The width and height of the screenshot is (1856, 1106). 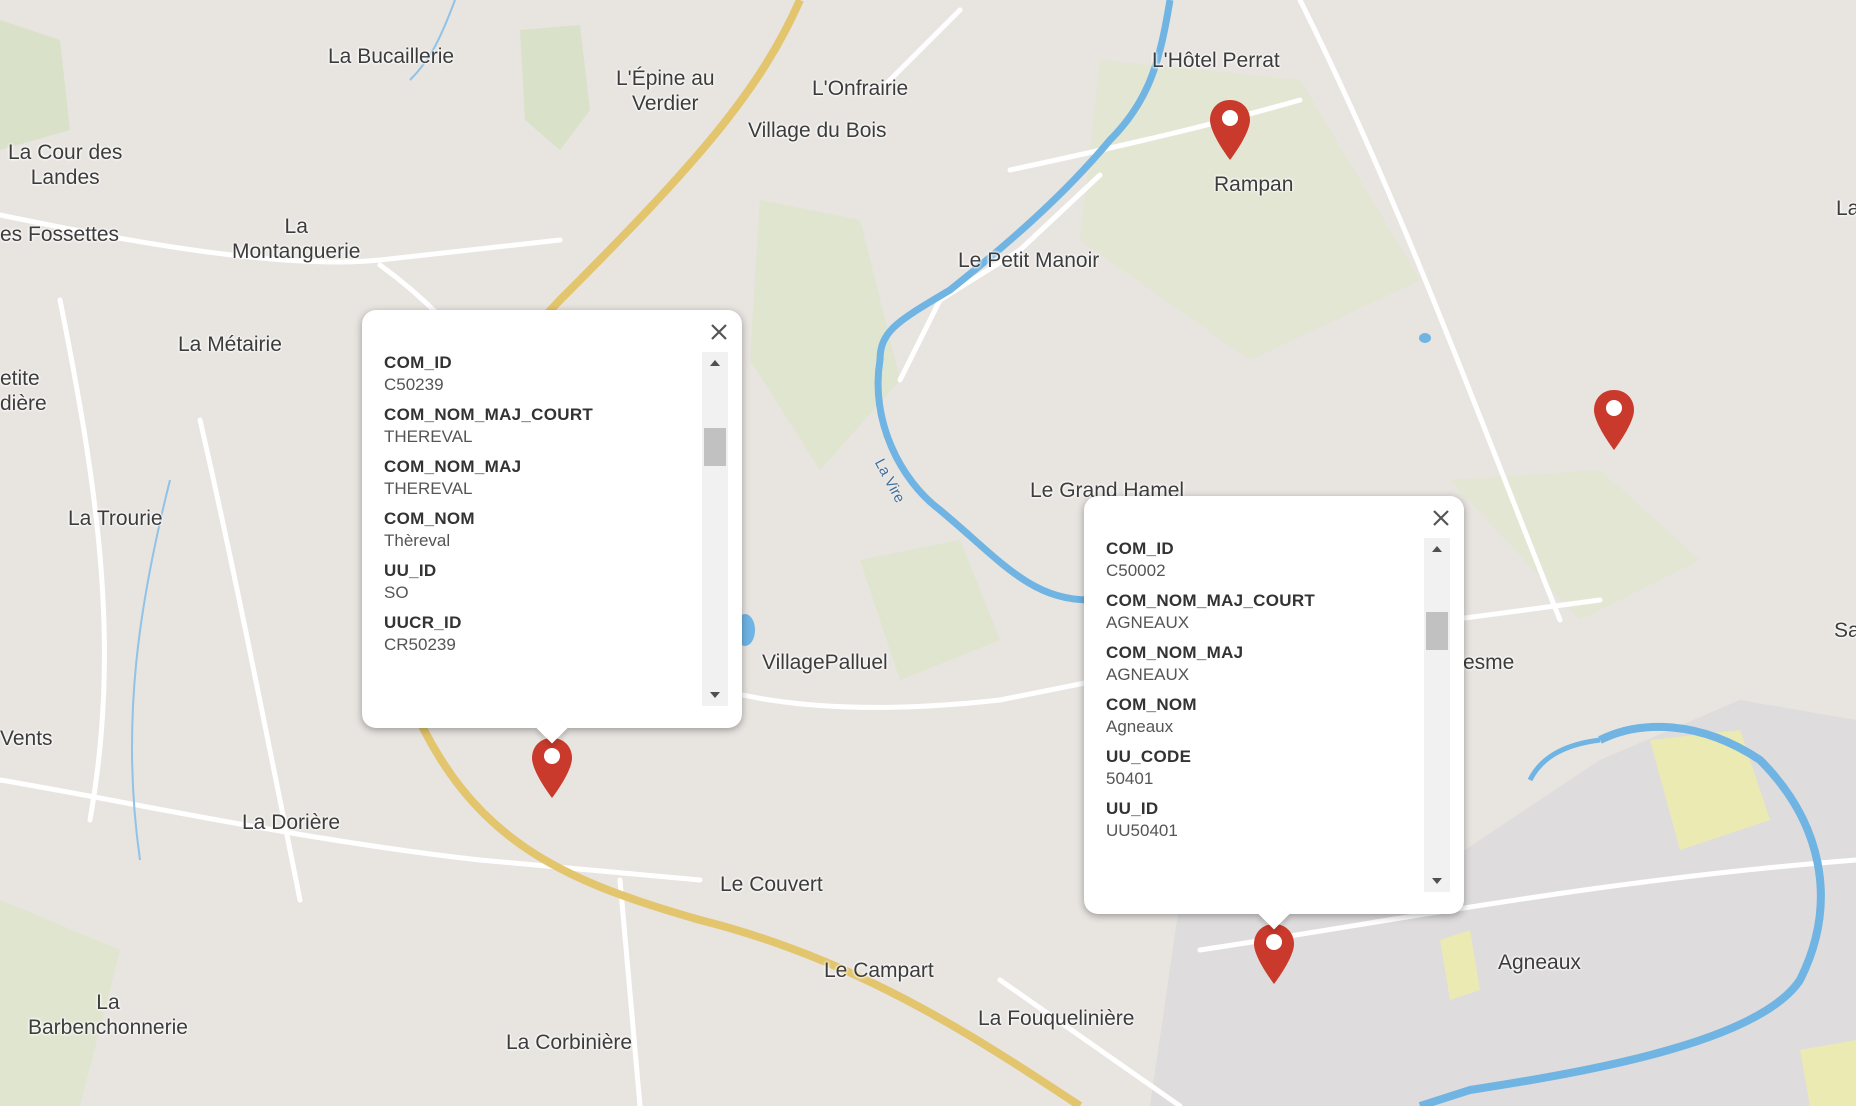 What do you see at coordinates (546, 426) in the screenshot?
I see `popup-field: COM_NOM_MAJ_COURT THEREVAL` at bounding box center [546, 426].